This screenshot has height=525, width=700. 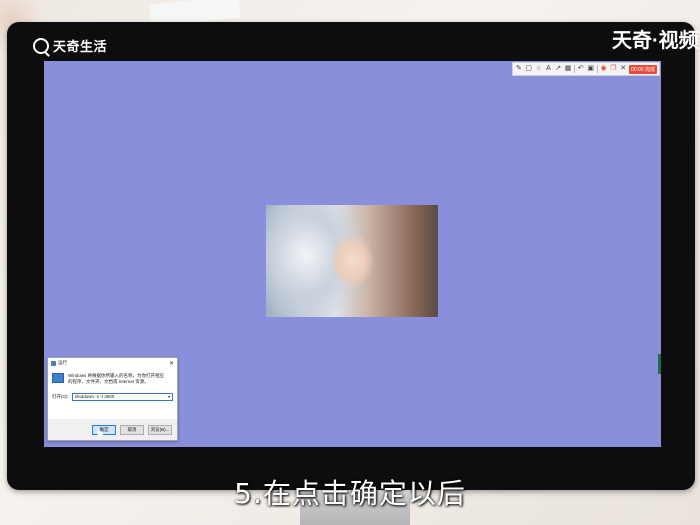 What do you see at coordinates (604, 69) in the screenshot?
I see `pin-icon: ◉` at bounding box center [604, 69].